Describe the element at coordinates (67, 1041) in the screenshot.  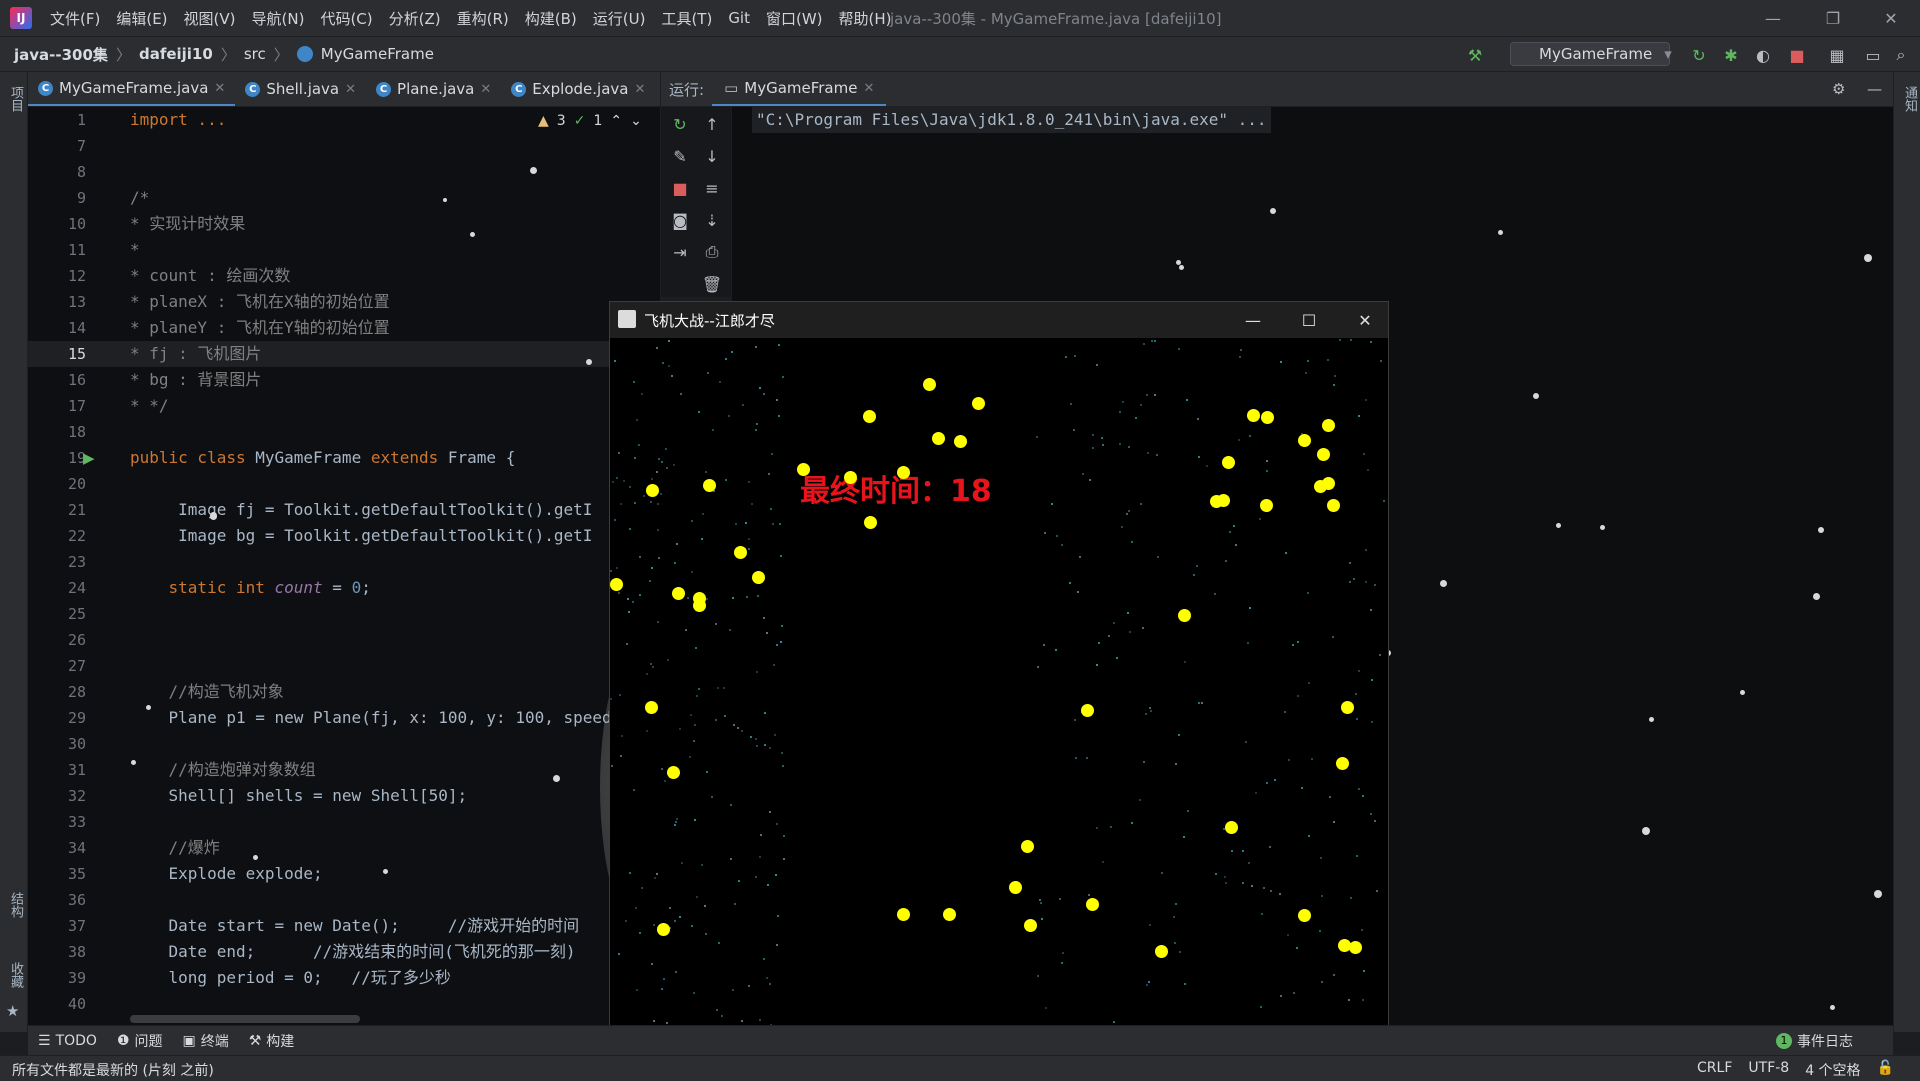
I see `todo-tool-button: ☰ TODO` at that location.